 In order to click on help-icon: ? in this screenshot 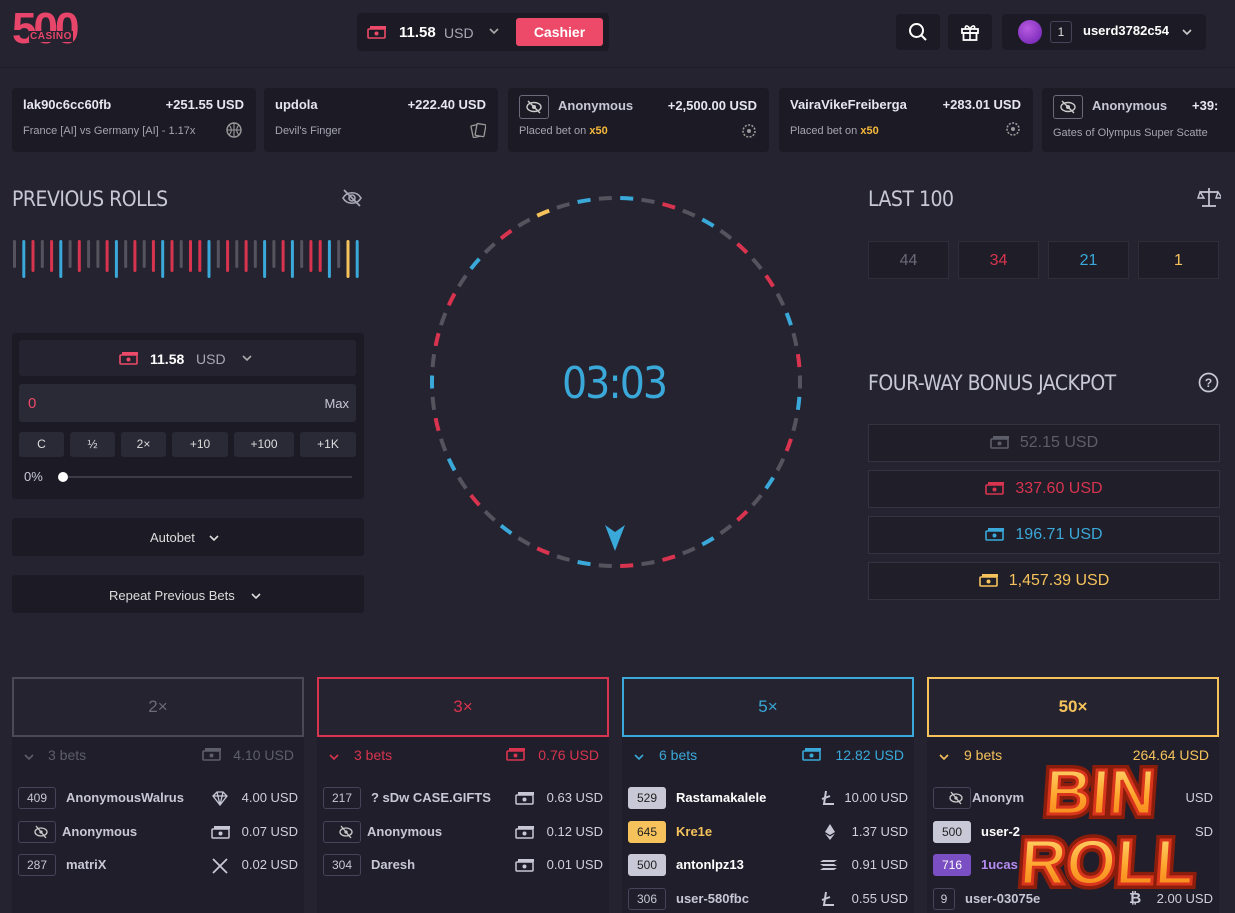, I will do `click(1208, 382)`.